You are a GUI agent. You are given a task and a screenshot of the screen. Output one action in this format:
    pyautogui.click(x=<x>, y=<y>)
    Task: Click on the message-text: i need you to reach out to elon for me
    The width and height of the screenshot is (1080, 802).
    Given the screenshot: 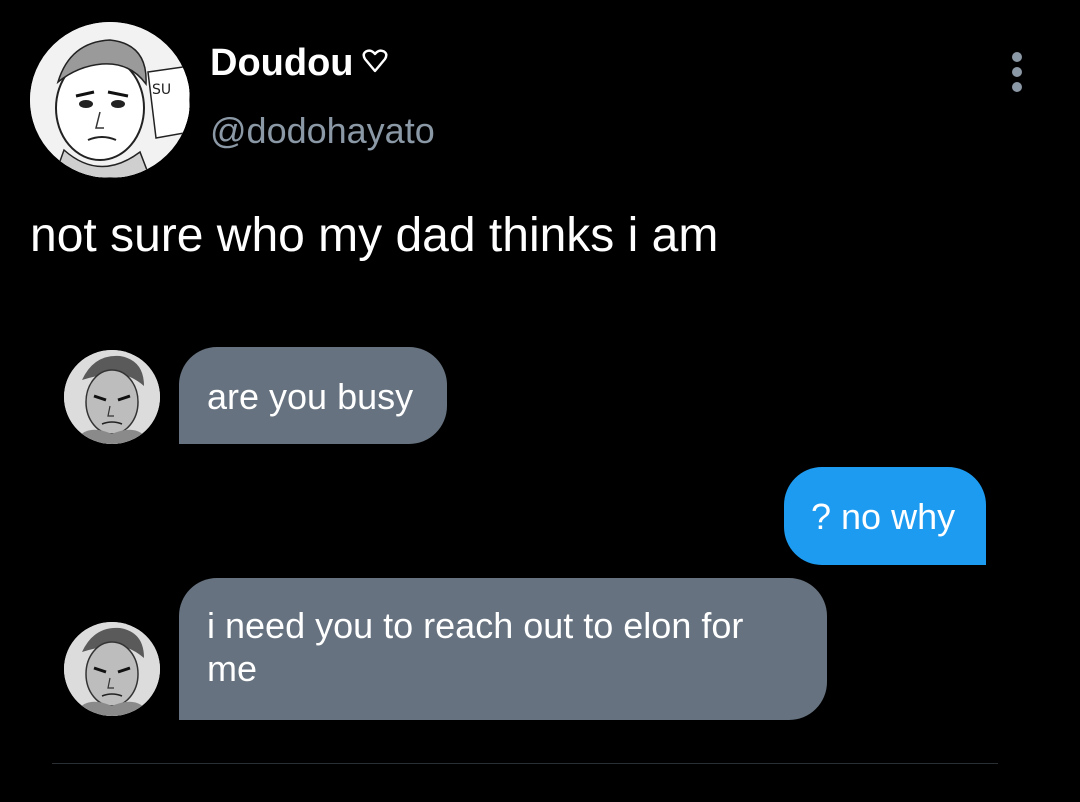 What is the action you would take?
    pyautogui.click(x=475, y=647)
    